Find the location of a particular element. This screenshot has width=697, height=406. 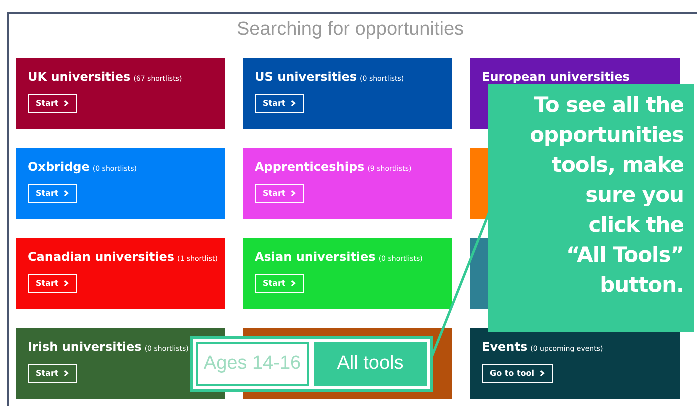

callout-text: To see all the opportunities tools, make sure you click the “All Tools” button. is located at coordinates (606, 195).